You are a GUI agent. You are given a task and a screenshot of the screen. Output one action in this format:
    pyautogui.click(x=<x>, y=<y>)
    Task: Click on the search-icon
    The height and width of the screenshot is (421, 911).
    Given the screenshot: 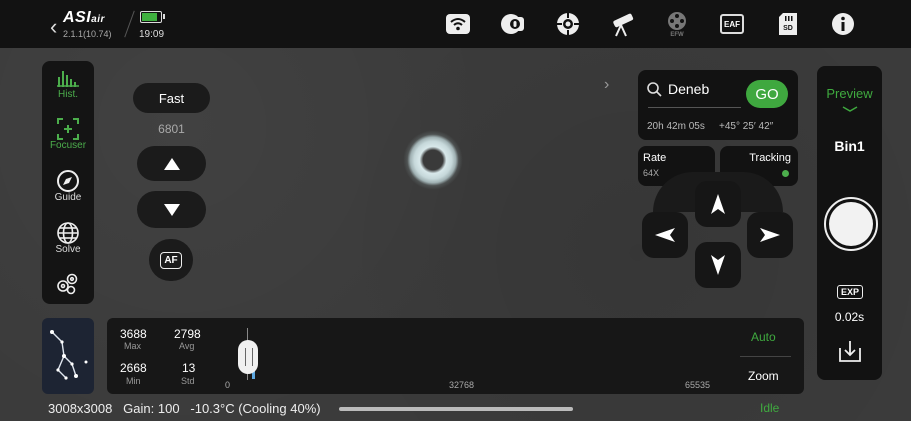 What is the action you would take?
    pyautogui.click(x=654, y=89)
    